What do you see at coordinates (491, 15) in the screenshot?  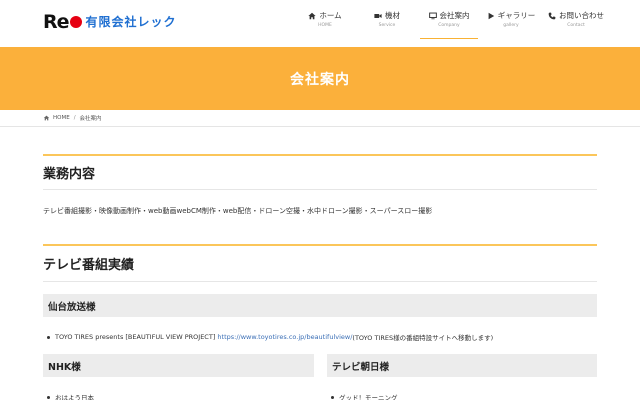 I see `play-icon` at bounding box center [491, 15].